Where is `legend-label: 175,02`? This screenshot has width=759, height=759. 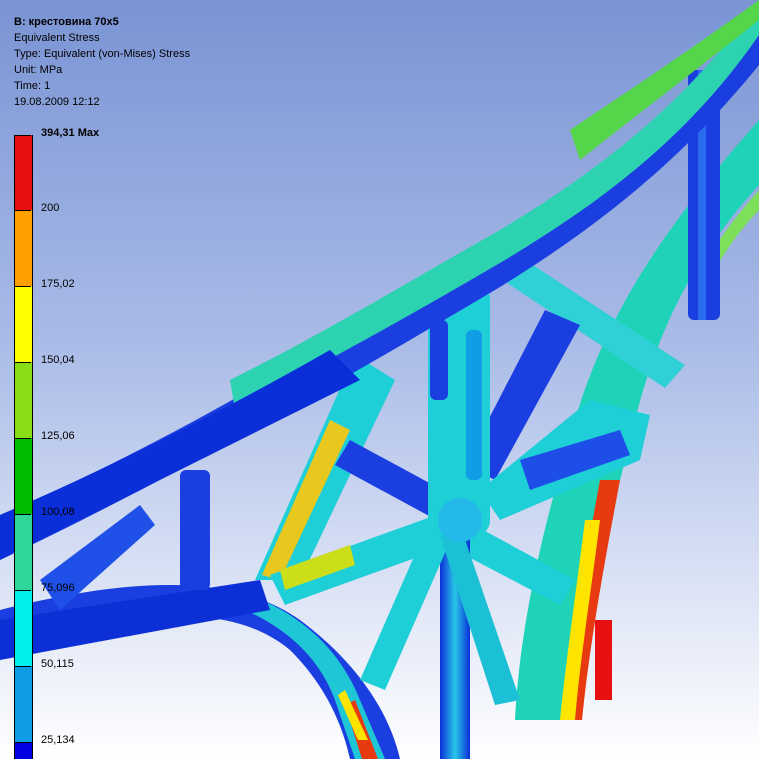
legend-label: 175,02 is located at coordinates (58, 284).